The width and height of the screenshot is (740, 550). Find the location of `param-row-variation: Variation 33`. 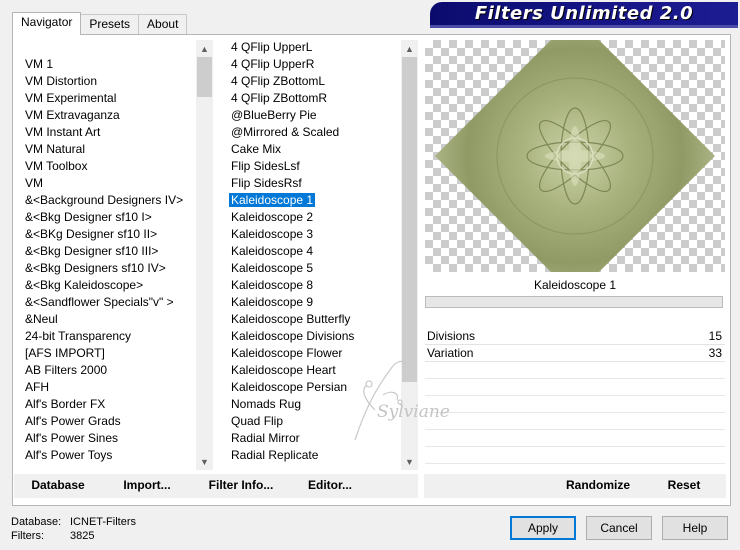

param-row-variation: Variation 33 is located at coordinates (575, 353).